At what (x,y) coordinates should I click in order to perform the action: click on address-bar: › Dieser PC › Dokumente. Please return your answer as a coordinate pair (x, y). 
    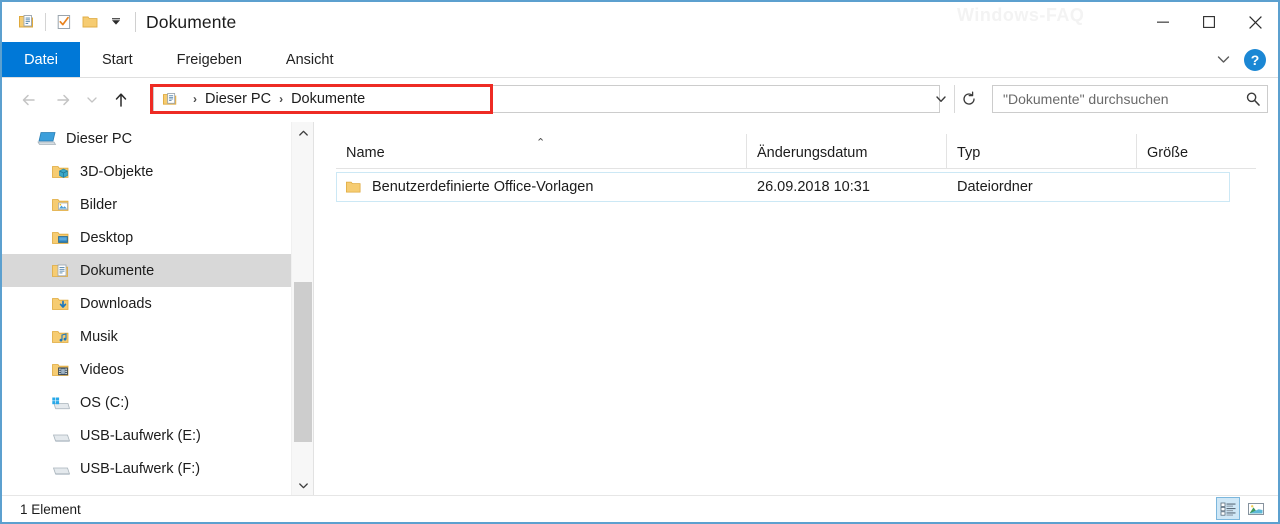
    Looking at the image, I should click on (546, 99).